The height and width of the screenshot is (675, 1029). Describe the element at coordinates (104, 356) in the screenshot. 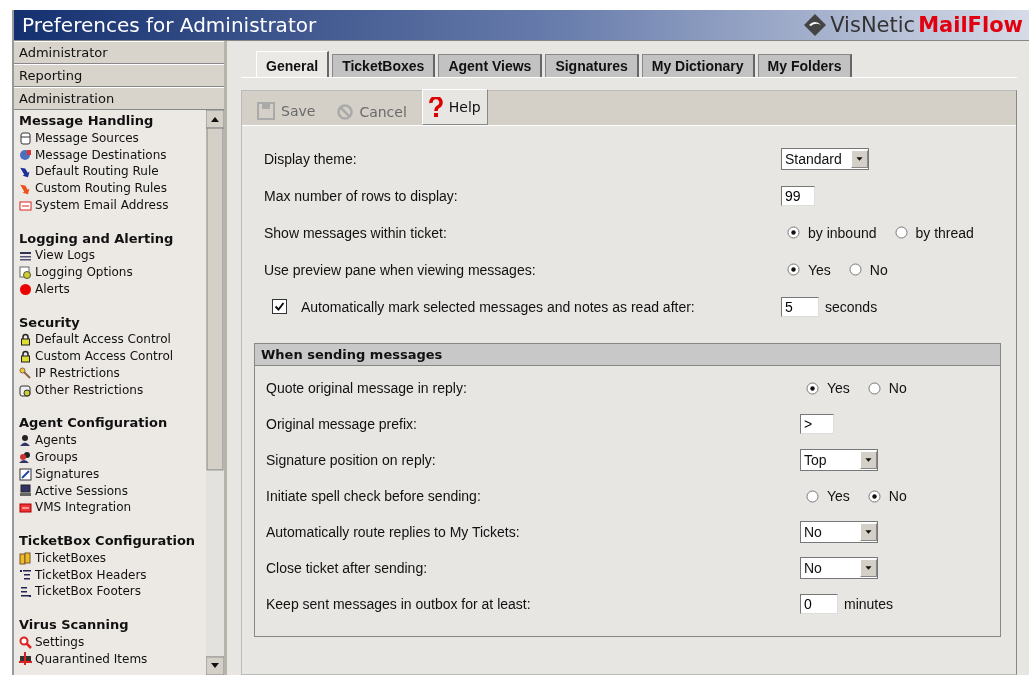

I see `nav-link: Custom Access Control` at that location.